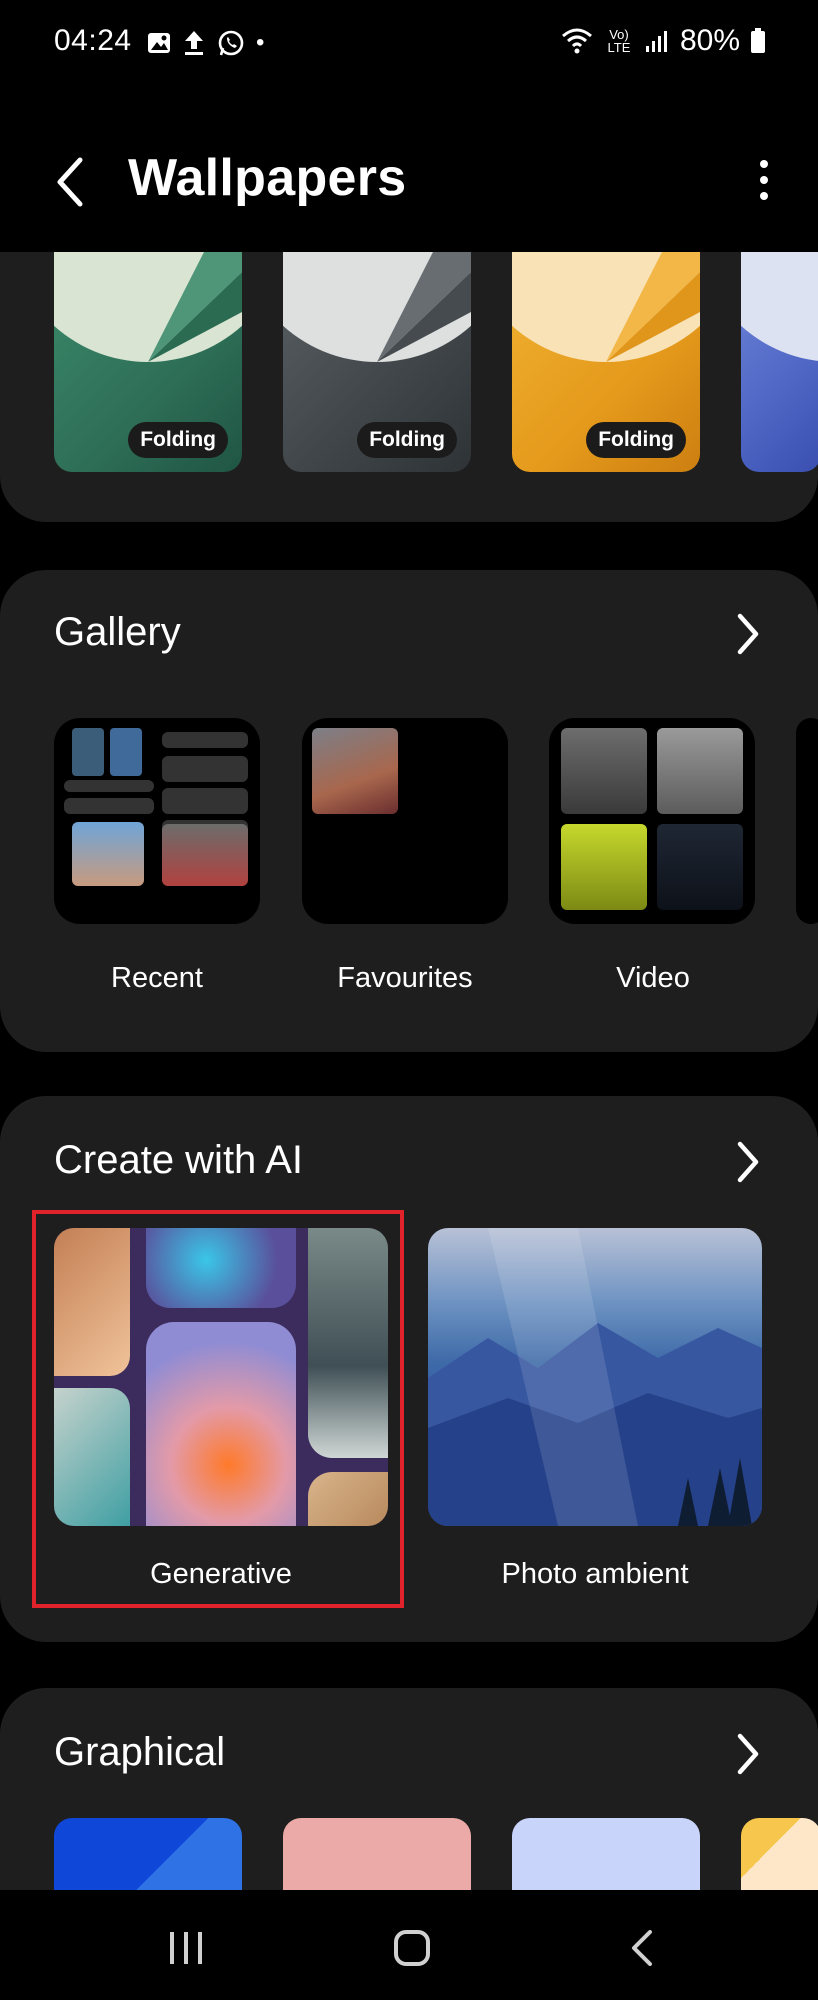  What do you see at coordinates (377, 362) in the screenshot?
I see `folding-wallpaper-gray: Folding` at bounding box center [377, 362].